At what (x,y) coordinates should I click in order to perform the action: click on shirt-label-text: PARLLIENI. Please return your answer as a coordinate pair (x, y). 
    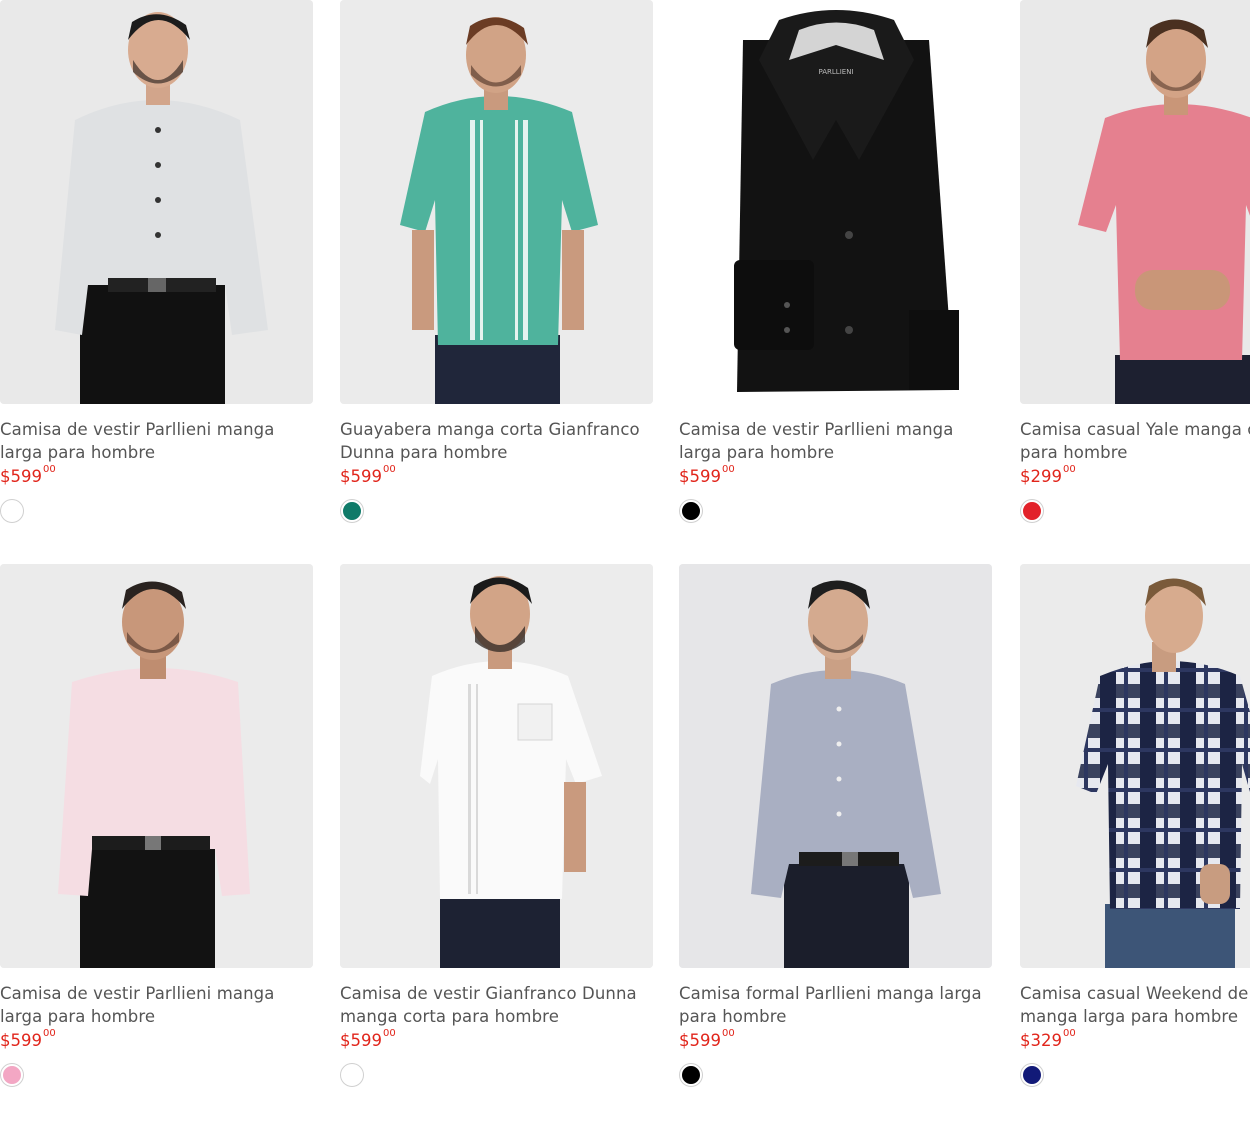
    Looking at the image, I should click on (835, 72).